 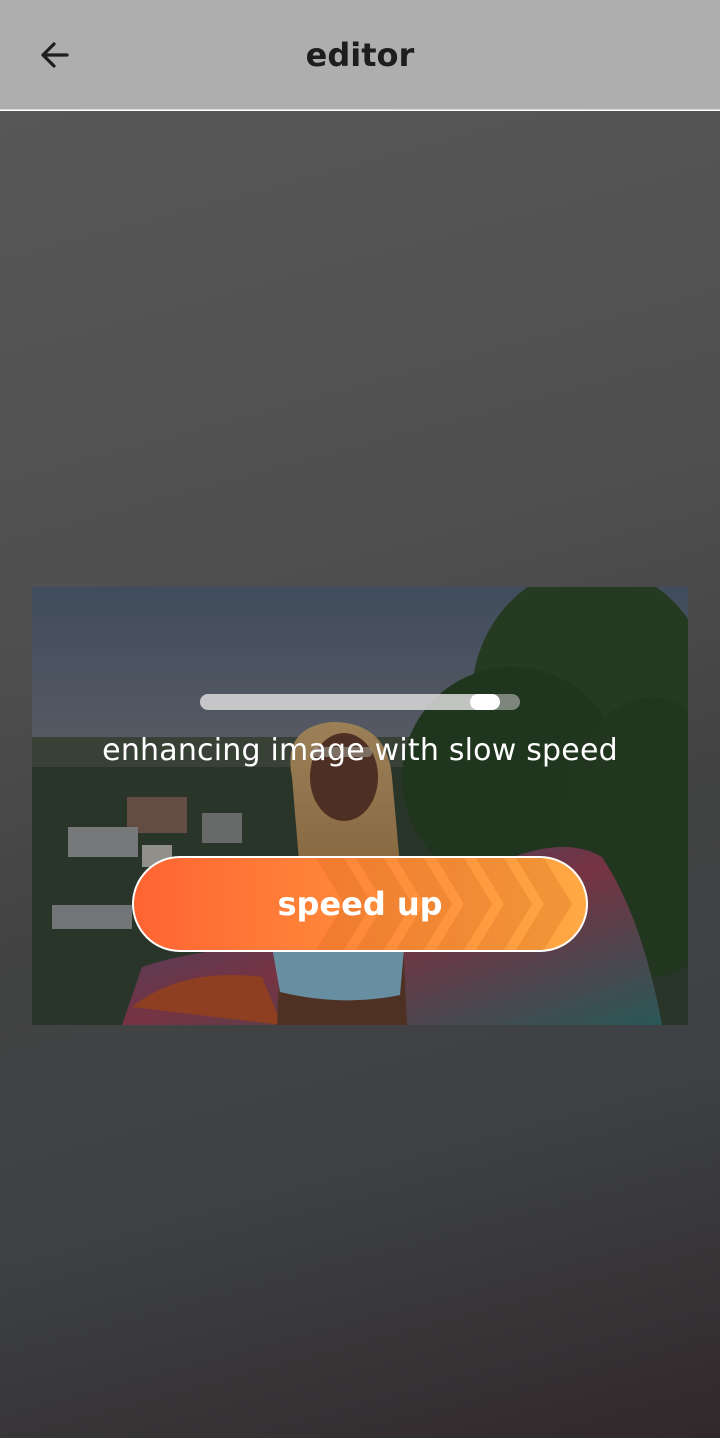 I want to click on progress-bar, so click(x=360, y=702).